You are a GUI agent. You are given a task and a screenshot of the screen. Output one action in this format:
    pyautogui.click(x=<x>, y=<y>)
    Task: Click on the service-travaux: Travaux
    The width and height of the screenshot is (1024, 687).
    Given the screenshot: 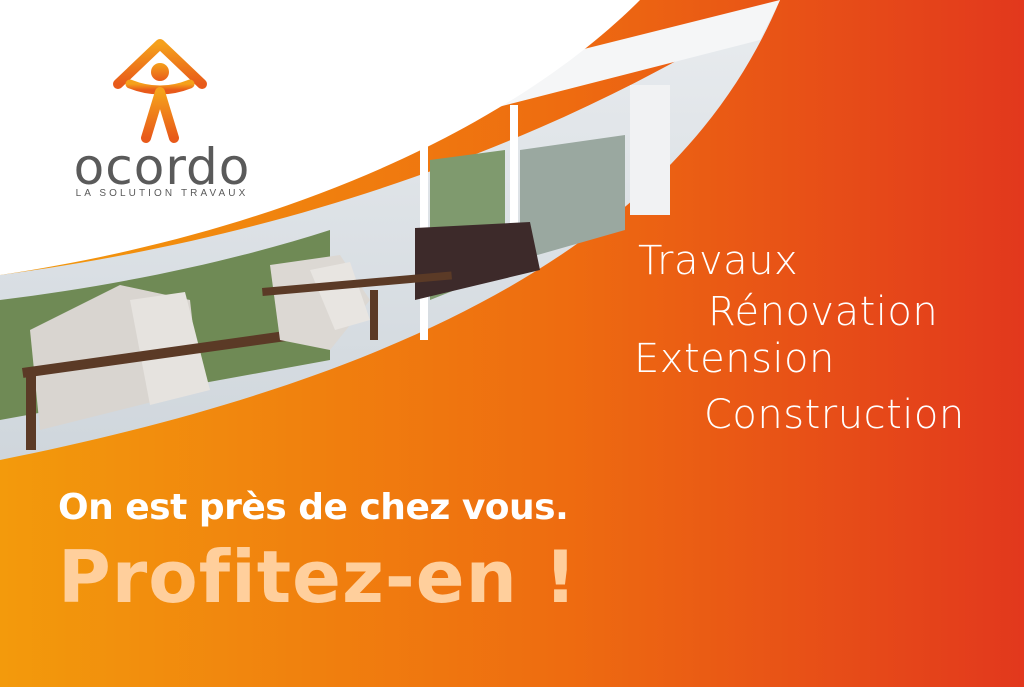 What is the action you would take?
    pyautogui.click(x=718, y=261)
    